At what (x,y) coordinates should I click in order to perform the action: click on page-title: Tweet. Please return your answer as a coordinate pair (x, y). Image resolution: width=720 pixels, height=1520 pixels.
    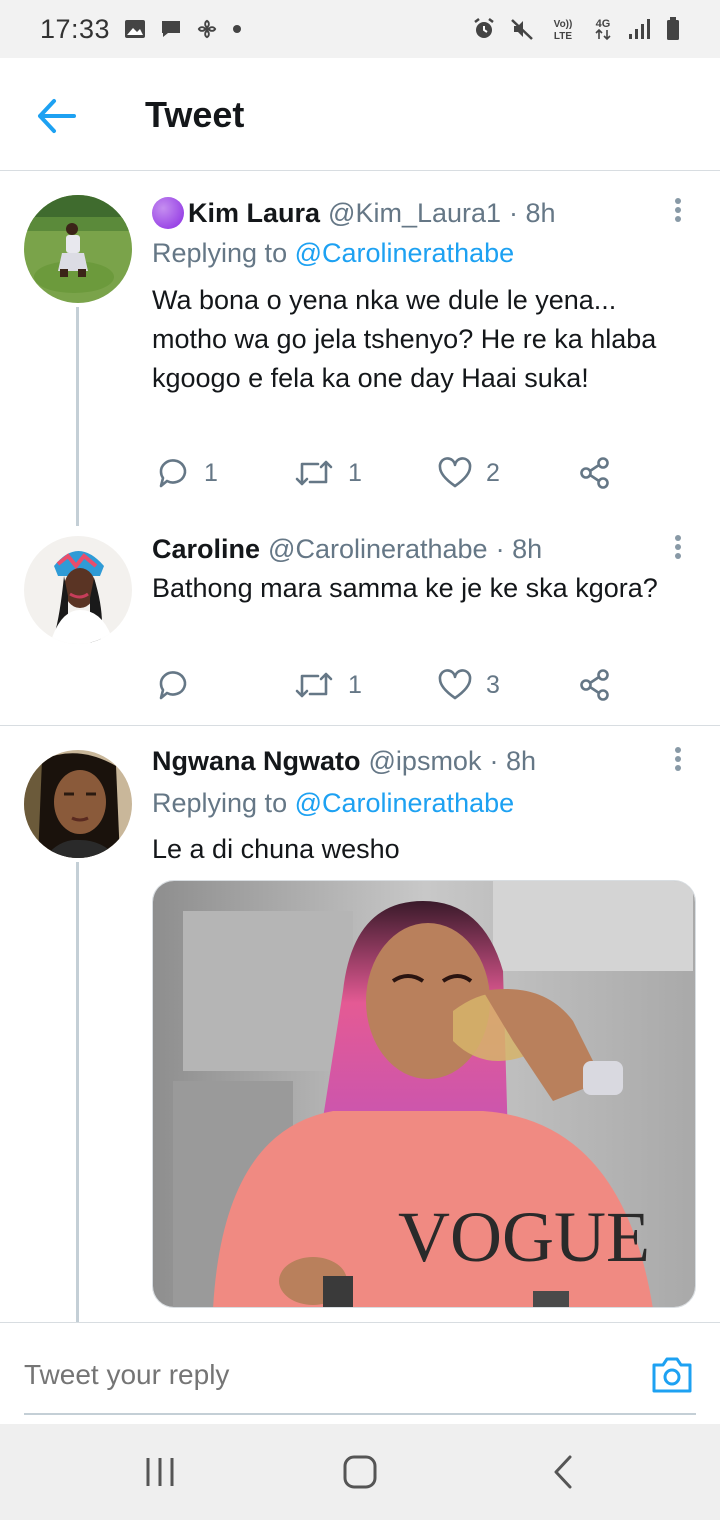
    Looking at the image, I should click on (195, 114).